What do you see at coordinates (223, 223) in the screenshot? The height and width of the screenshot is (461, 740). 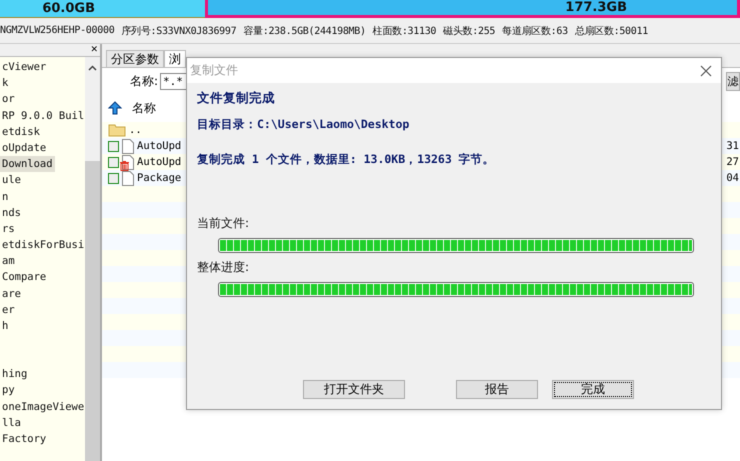 I see `progress-label: 当前文件:` at bounding box center [223, 223].